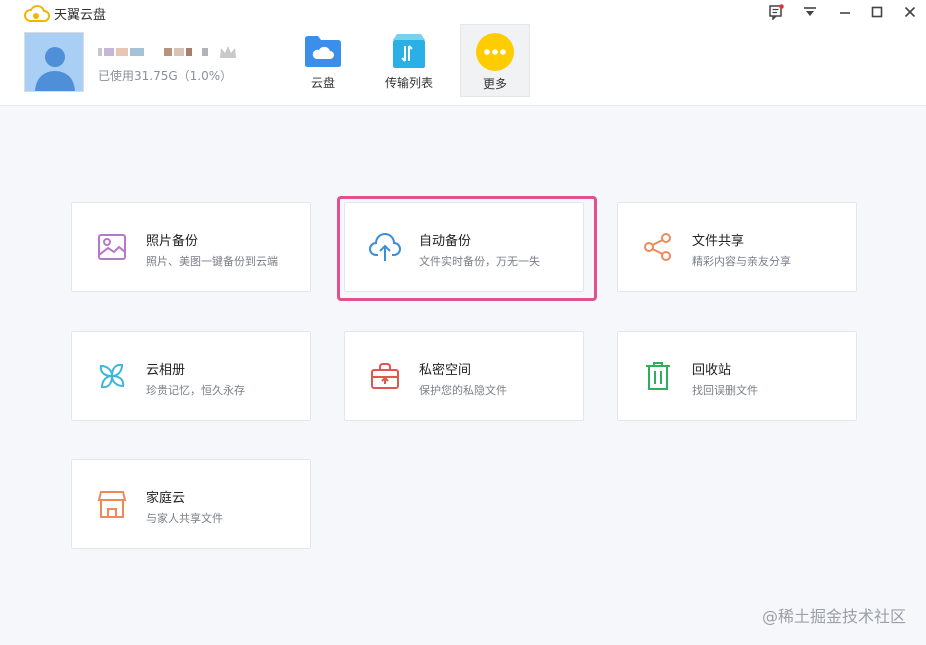 This screenshot has height=645, width=926. What do you see at coordinates (166, 370) in the screenshot?
I see `card-title: 云相册` at bounding box center [166, 370].